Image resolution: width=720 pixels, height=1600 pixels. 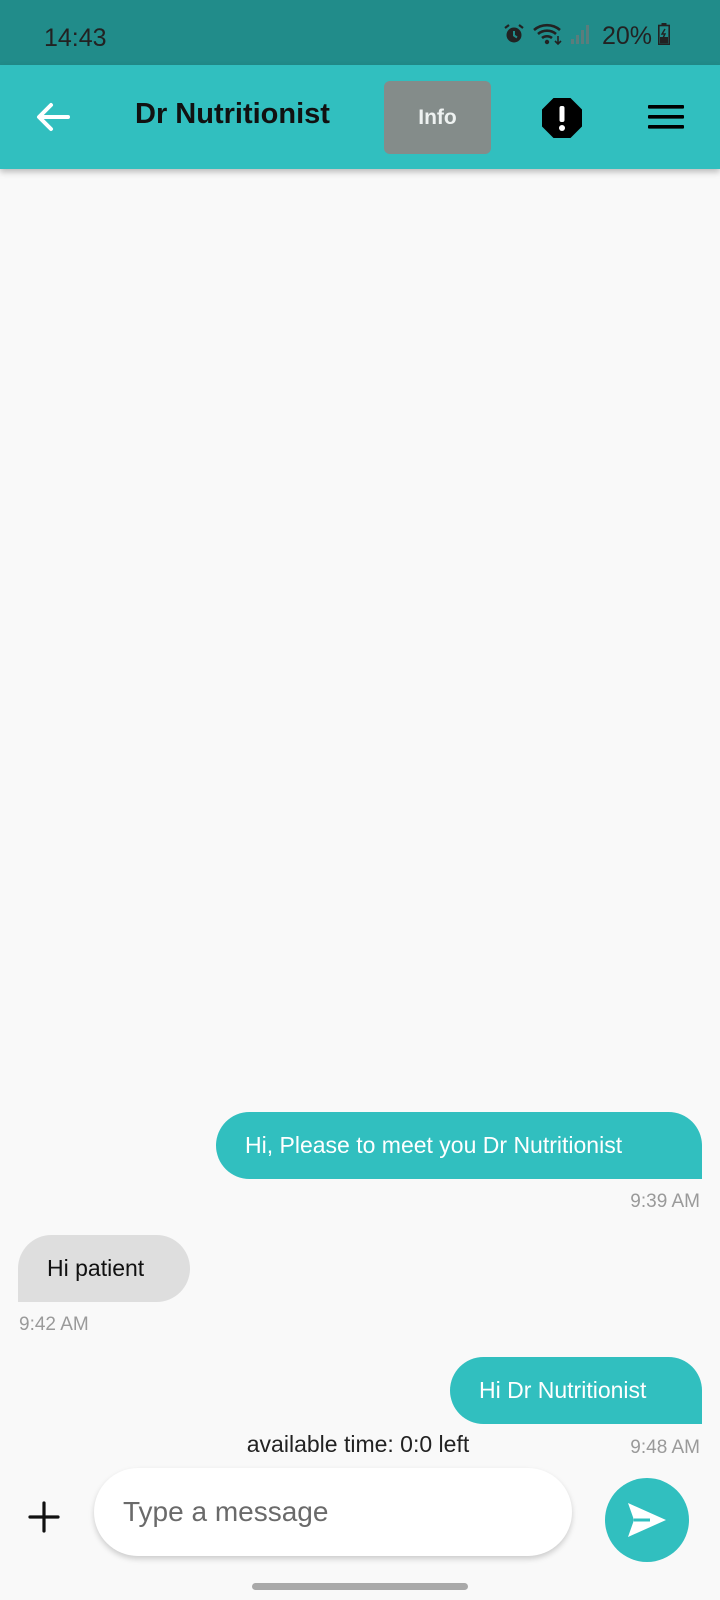 I want to click on report-button, so click(x=562, y=118).